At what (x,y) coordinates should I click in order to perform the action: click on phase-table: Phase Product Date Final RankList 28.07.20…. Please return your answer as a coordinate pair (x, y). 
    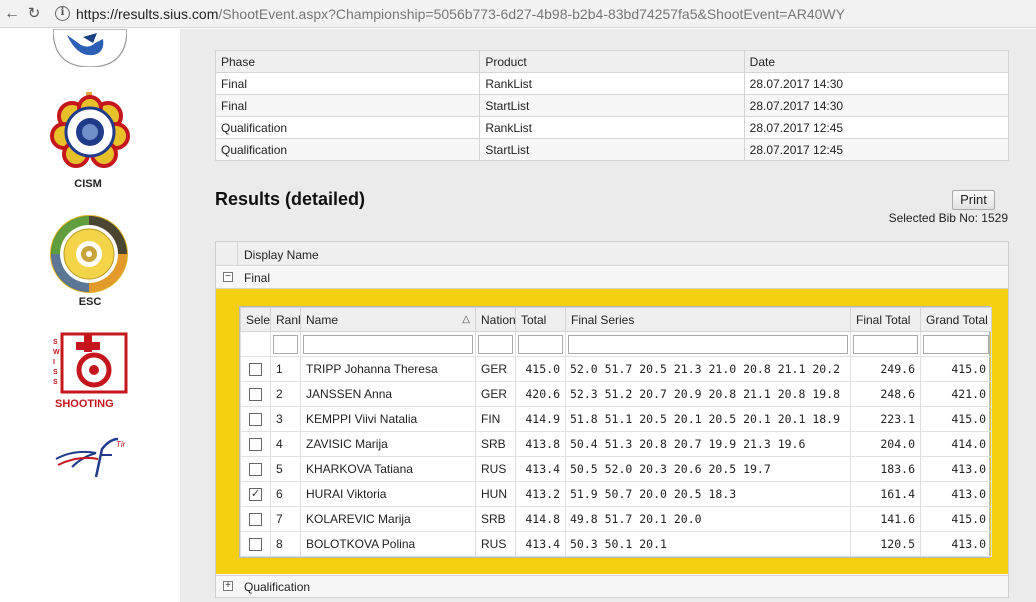
    Looking at the image, I should click on (612, 105).